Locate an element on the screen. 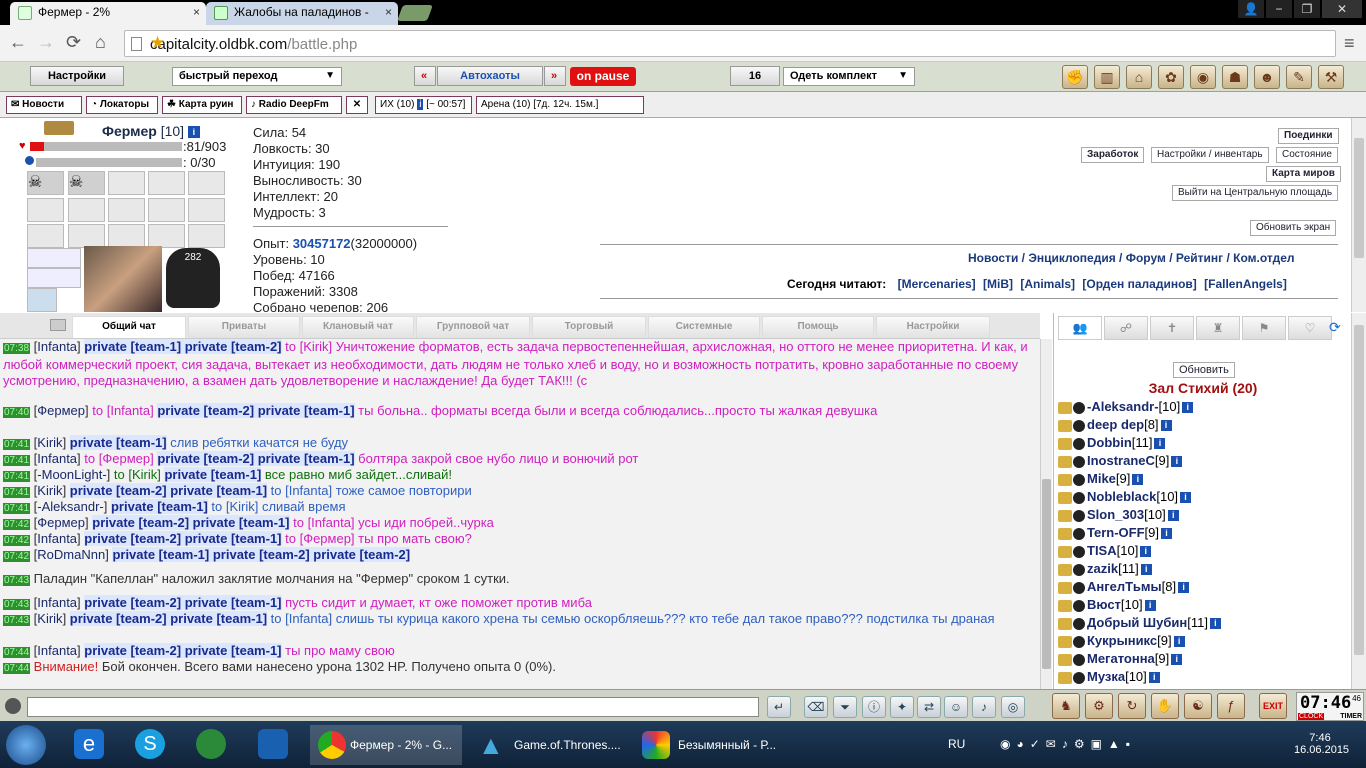 This screenshot has width=1366, height=768. minimize-button: − is located at coordinates (1279, 9).